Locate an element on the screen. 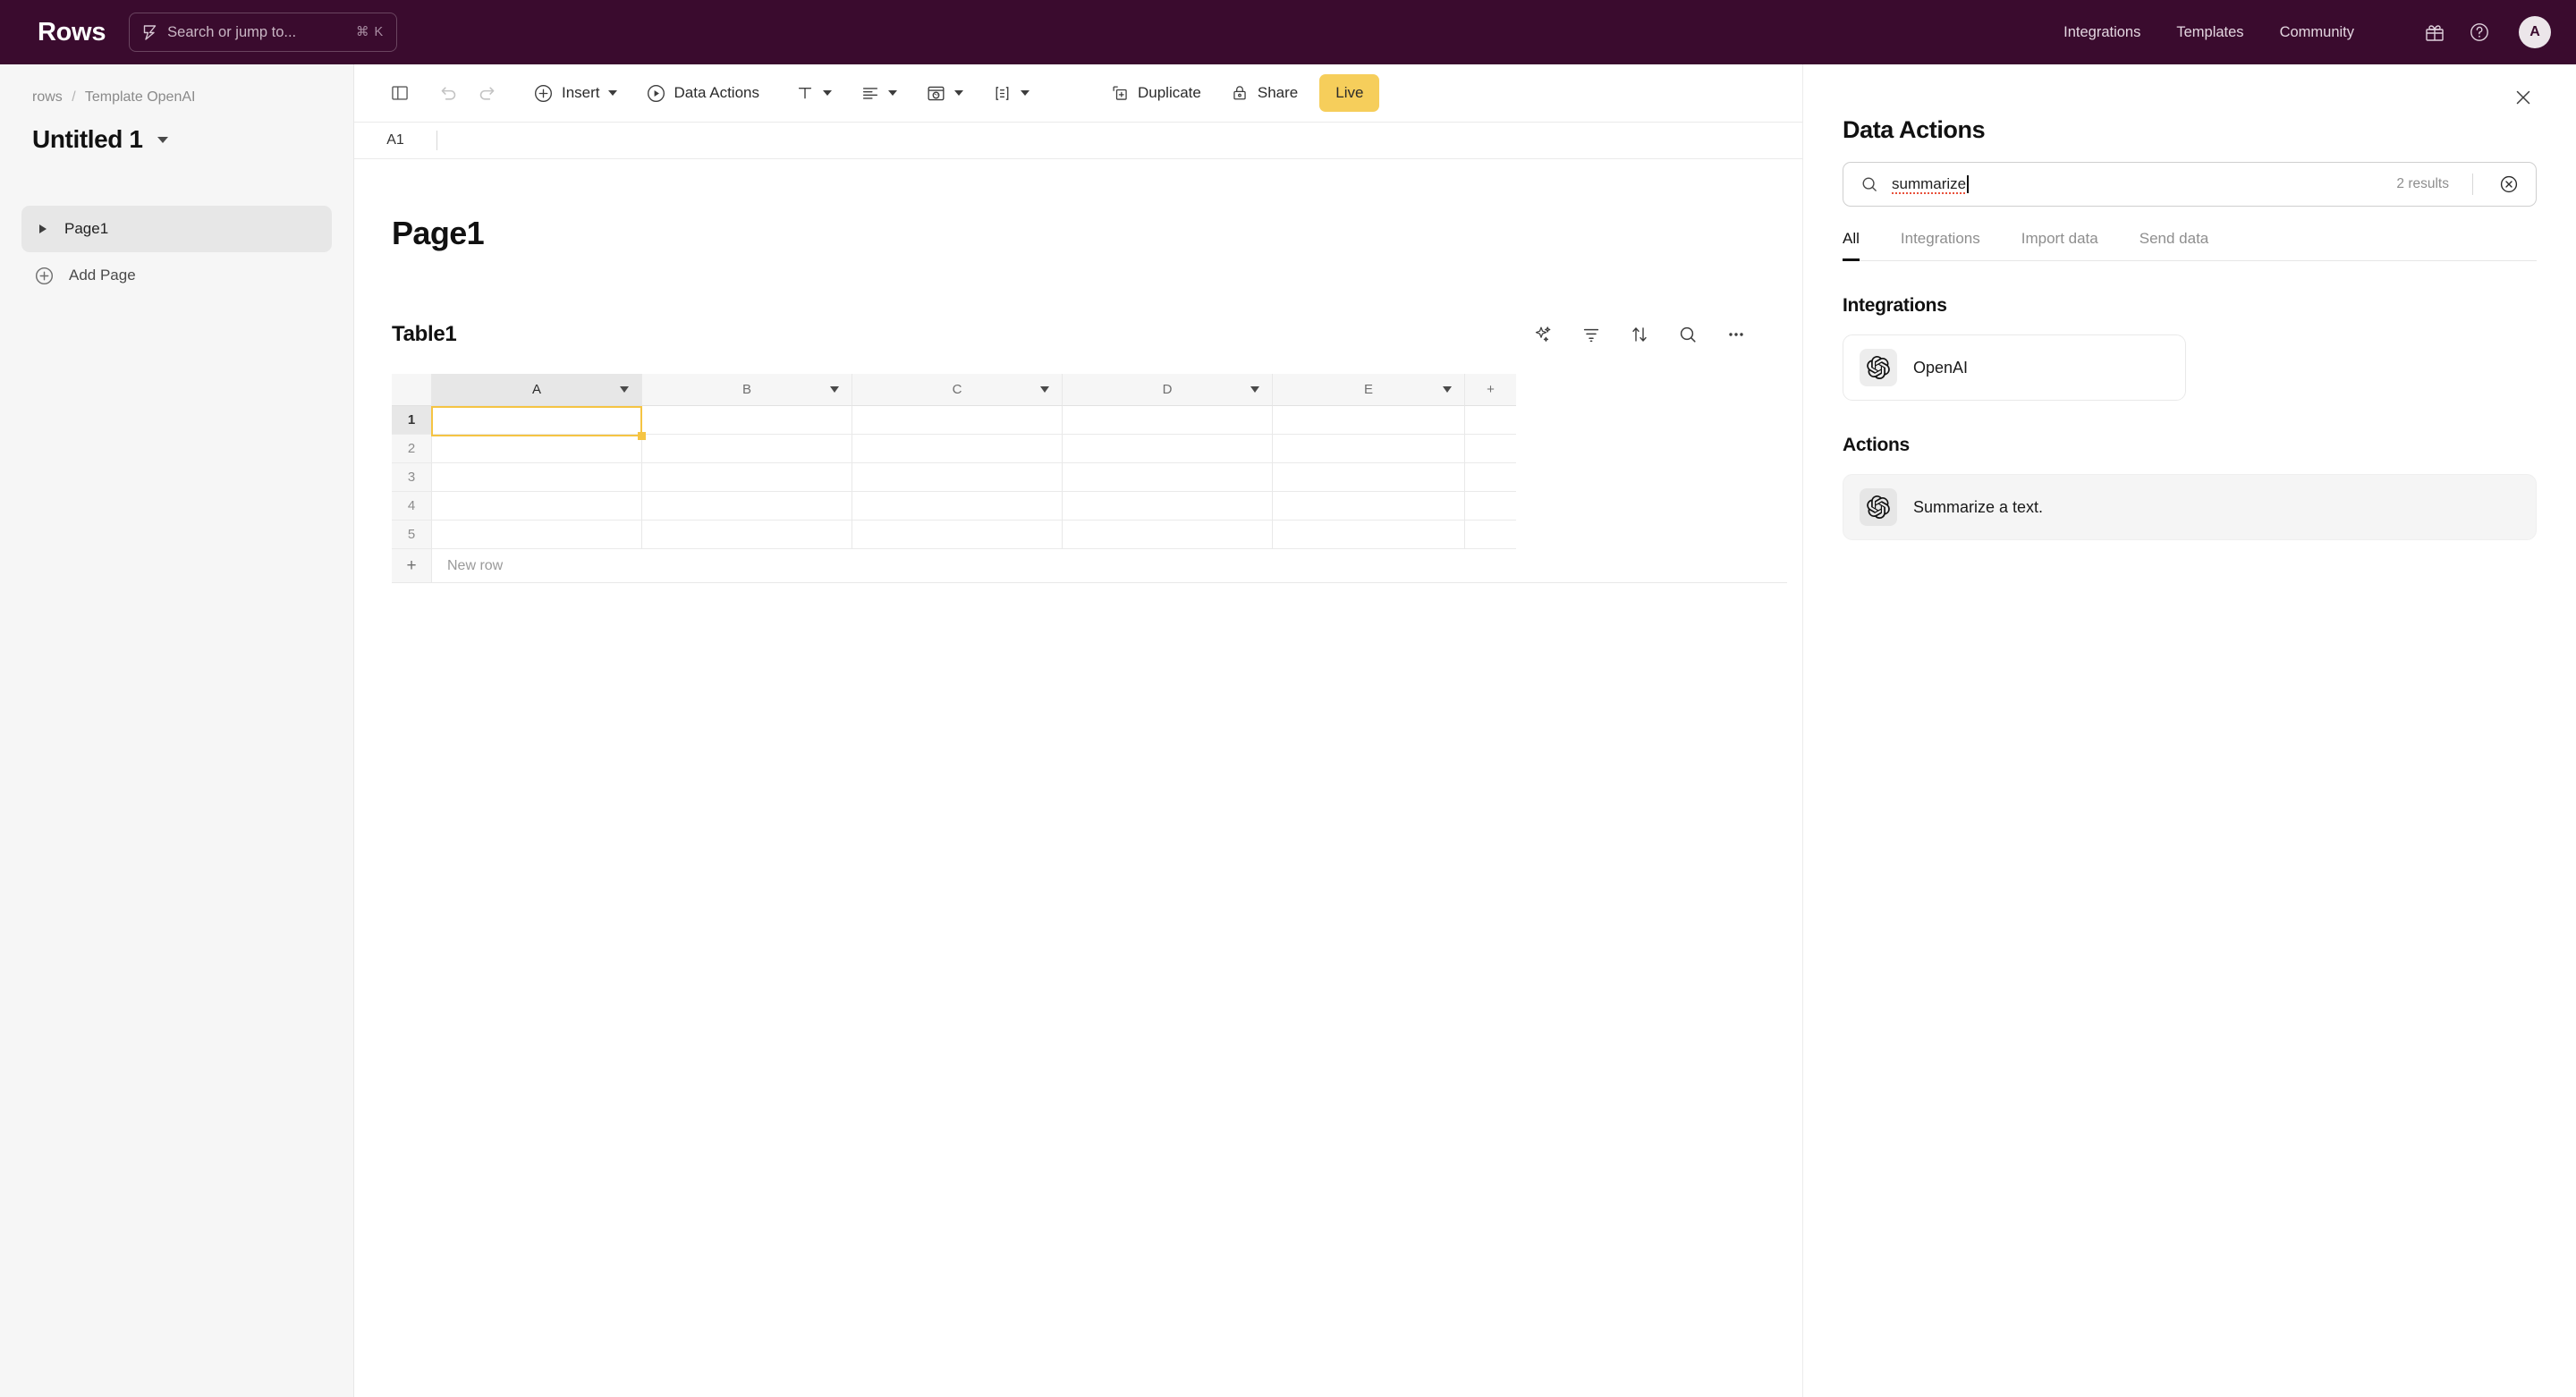 The height and width of the screenshot is (1397, 2576). sidebar-item-page1: Page1 is located at coordinates (176, 229).